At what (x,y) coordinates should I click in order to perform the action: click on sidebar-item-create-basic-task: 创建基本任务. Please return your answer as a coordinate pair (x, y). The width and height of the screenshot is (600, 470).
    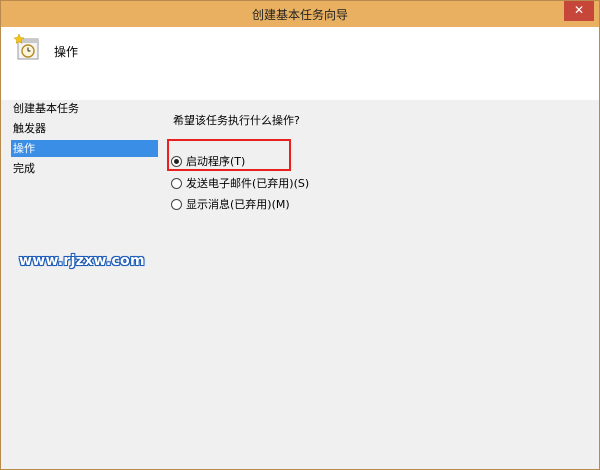
    Looking at the image, I should click on (84, 108).